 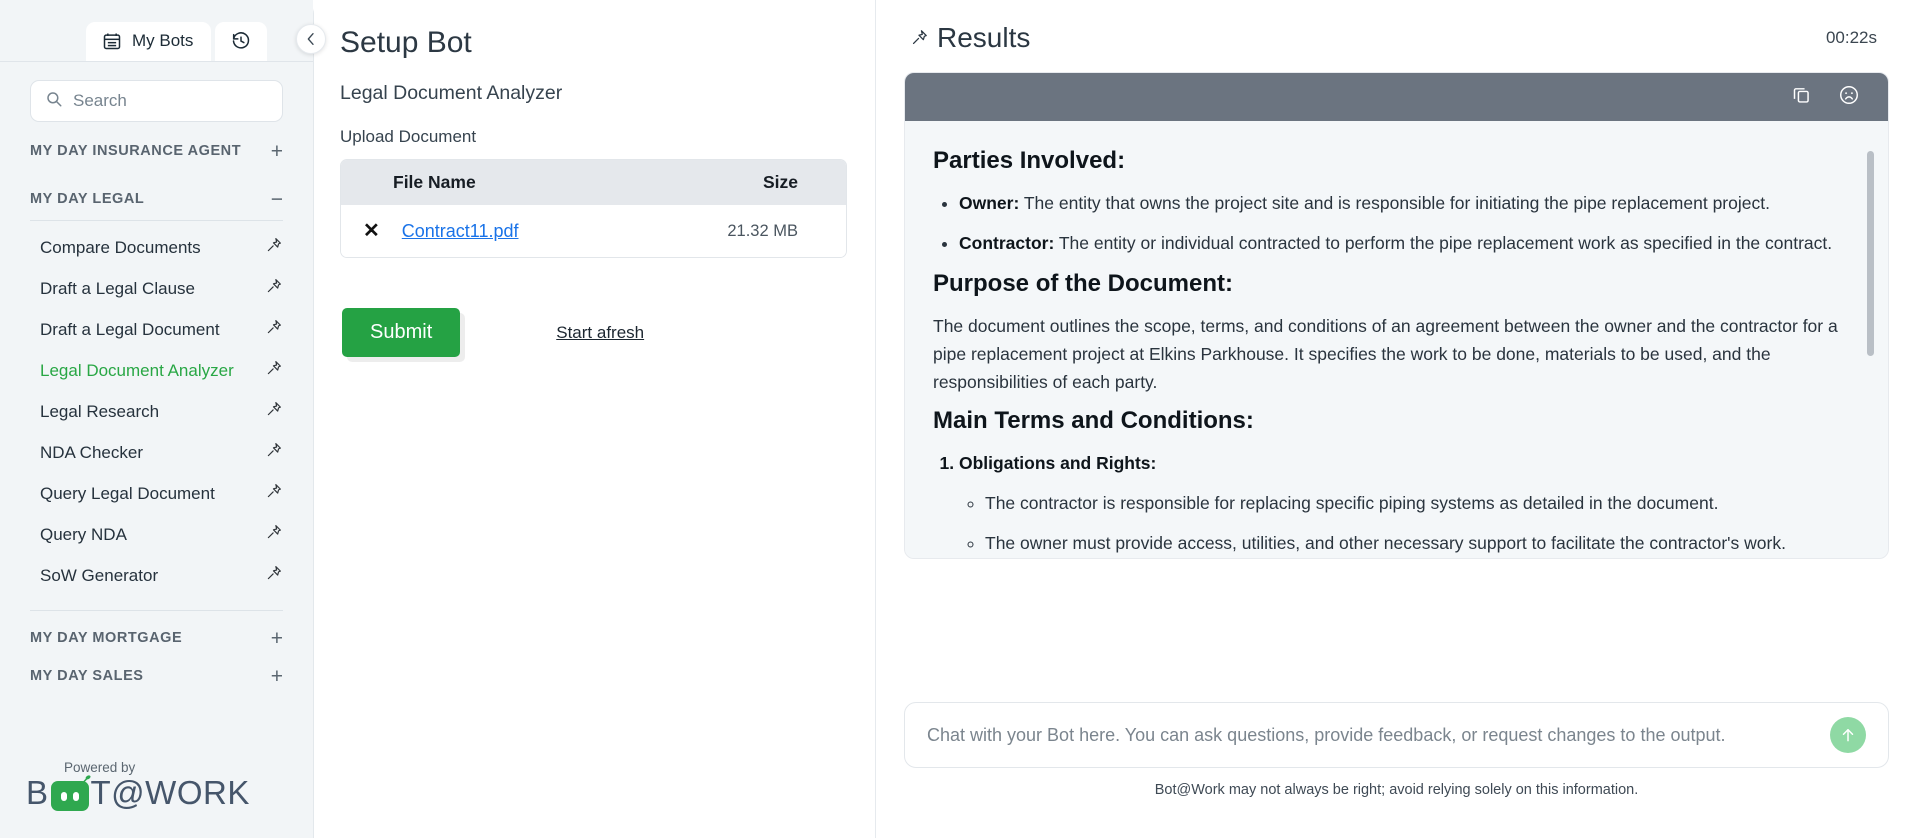 I want to click on chevron-left-icon, so click(x=310, y=39).